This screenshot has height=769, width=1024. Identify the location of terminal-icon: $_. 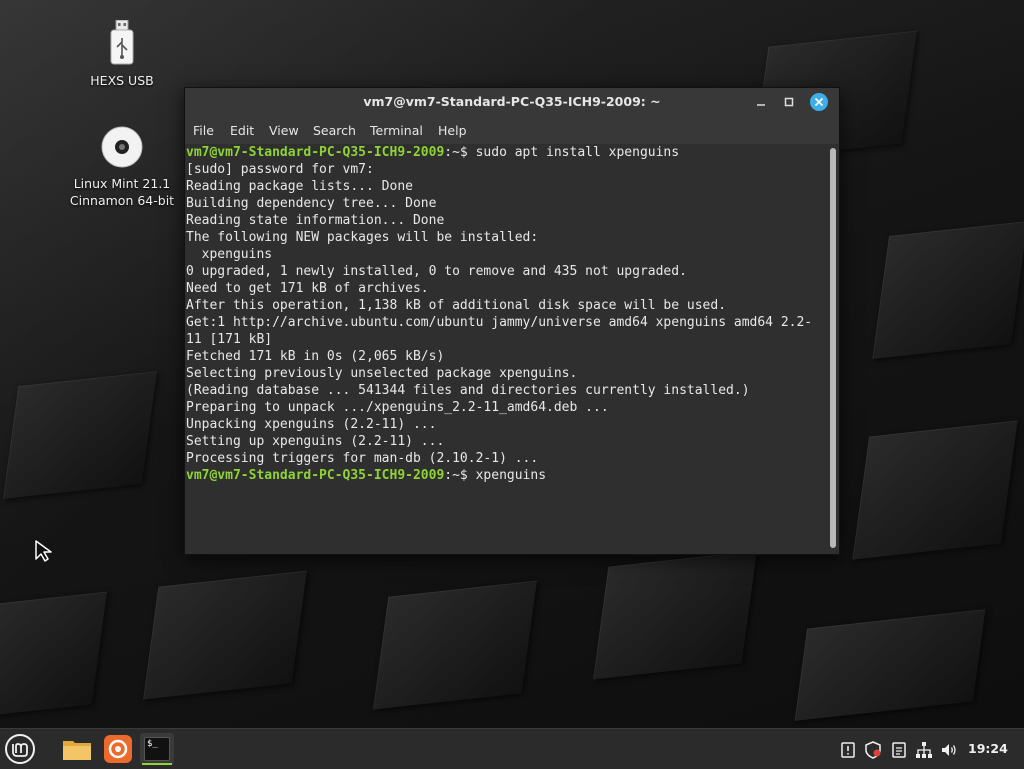
(157, 749).